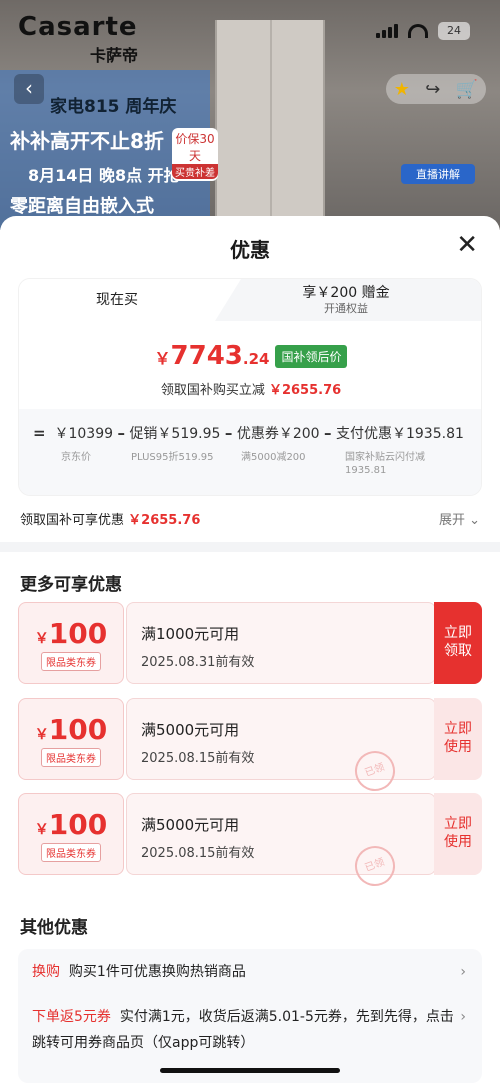  What do you see at coordinates (104, 175) in the screenshot?
I see `promo-date: 8月14日 晚8点 开抢` at bounding box center [104, 175].